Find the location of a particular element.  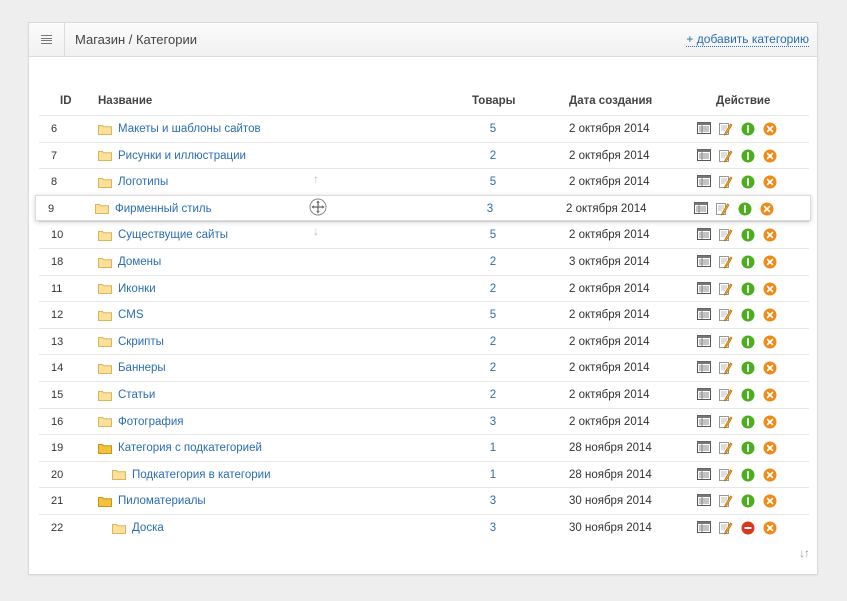

table-row: 18 Домены 2 3 октября 2014 is located at coordinates (424, 261).